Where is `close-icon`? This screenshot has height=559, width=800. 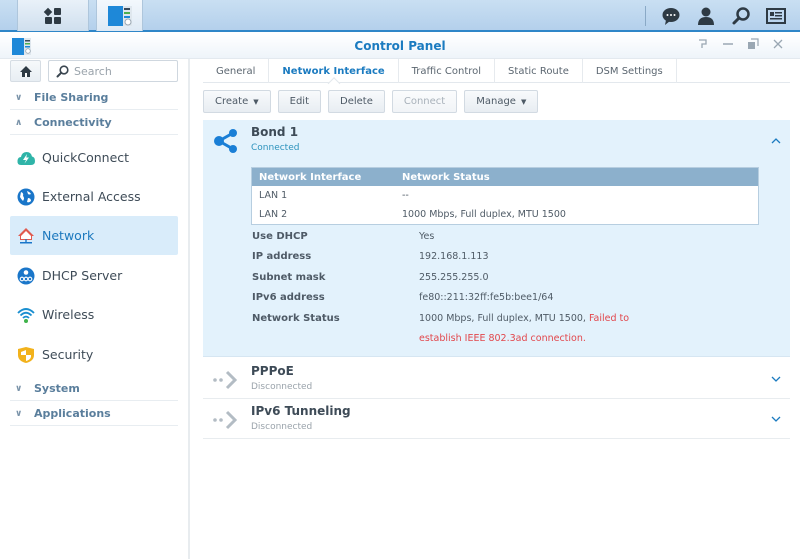
close-icon is located at coordinates (778, 44).